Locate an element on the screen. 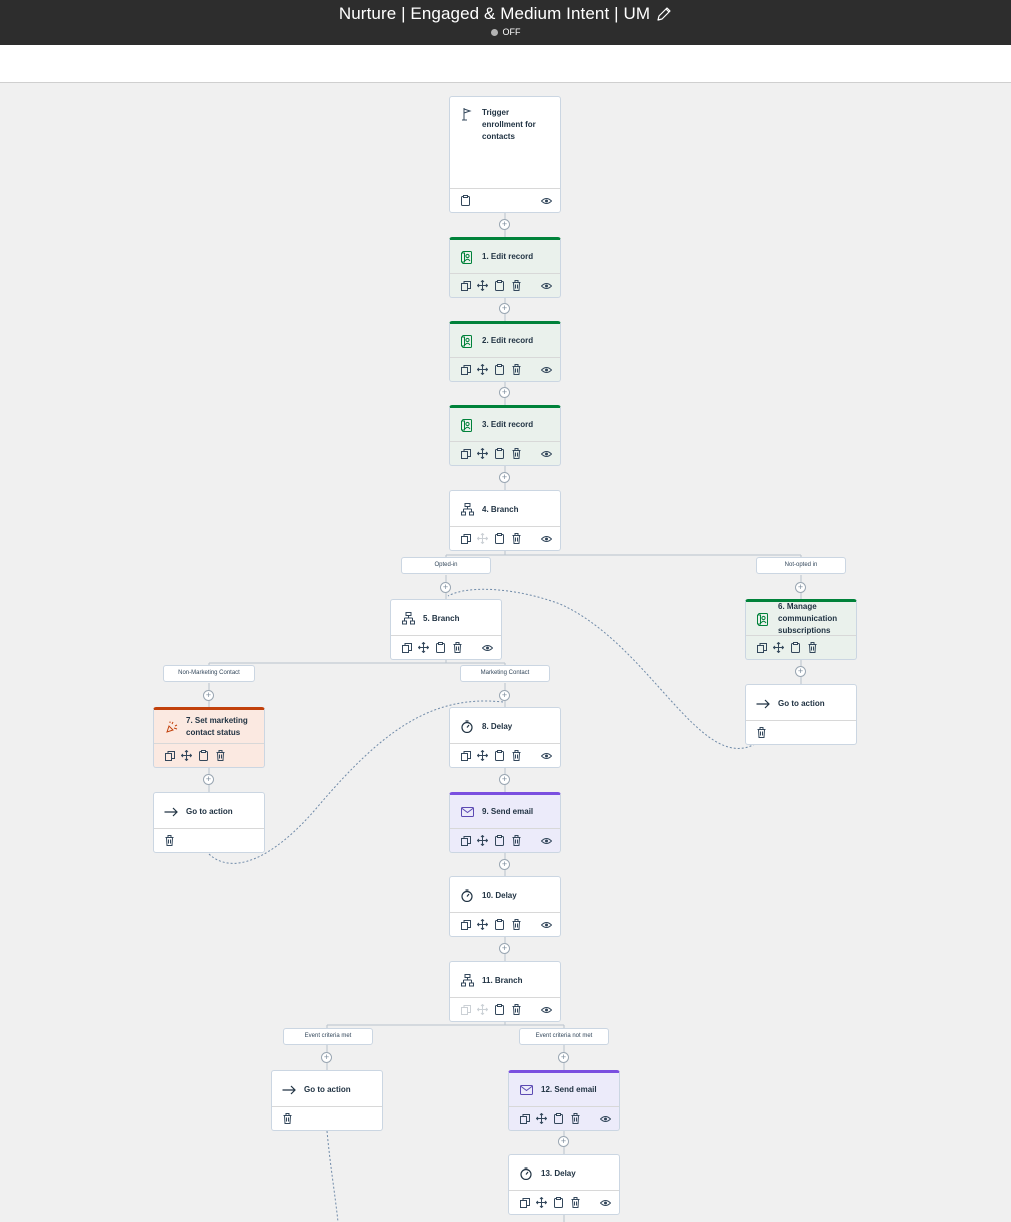 This screenshot has height=1222, width=1011. branch-card-11: 11. Branch is located at coordinates (505, 991).